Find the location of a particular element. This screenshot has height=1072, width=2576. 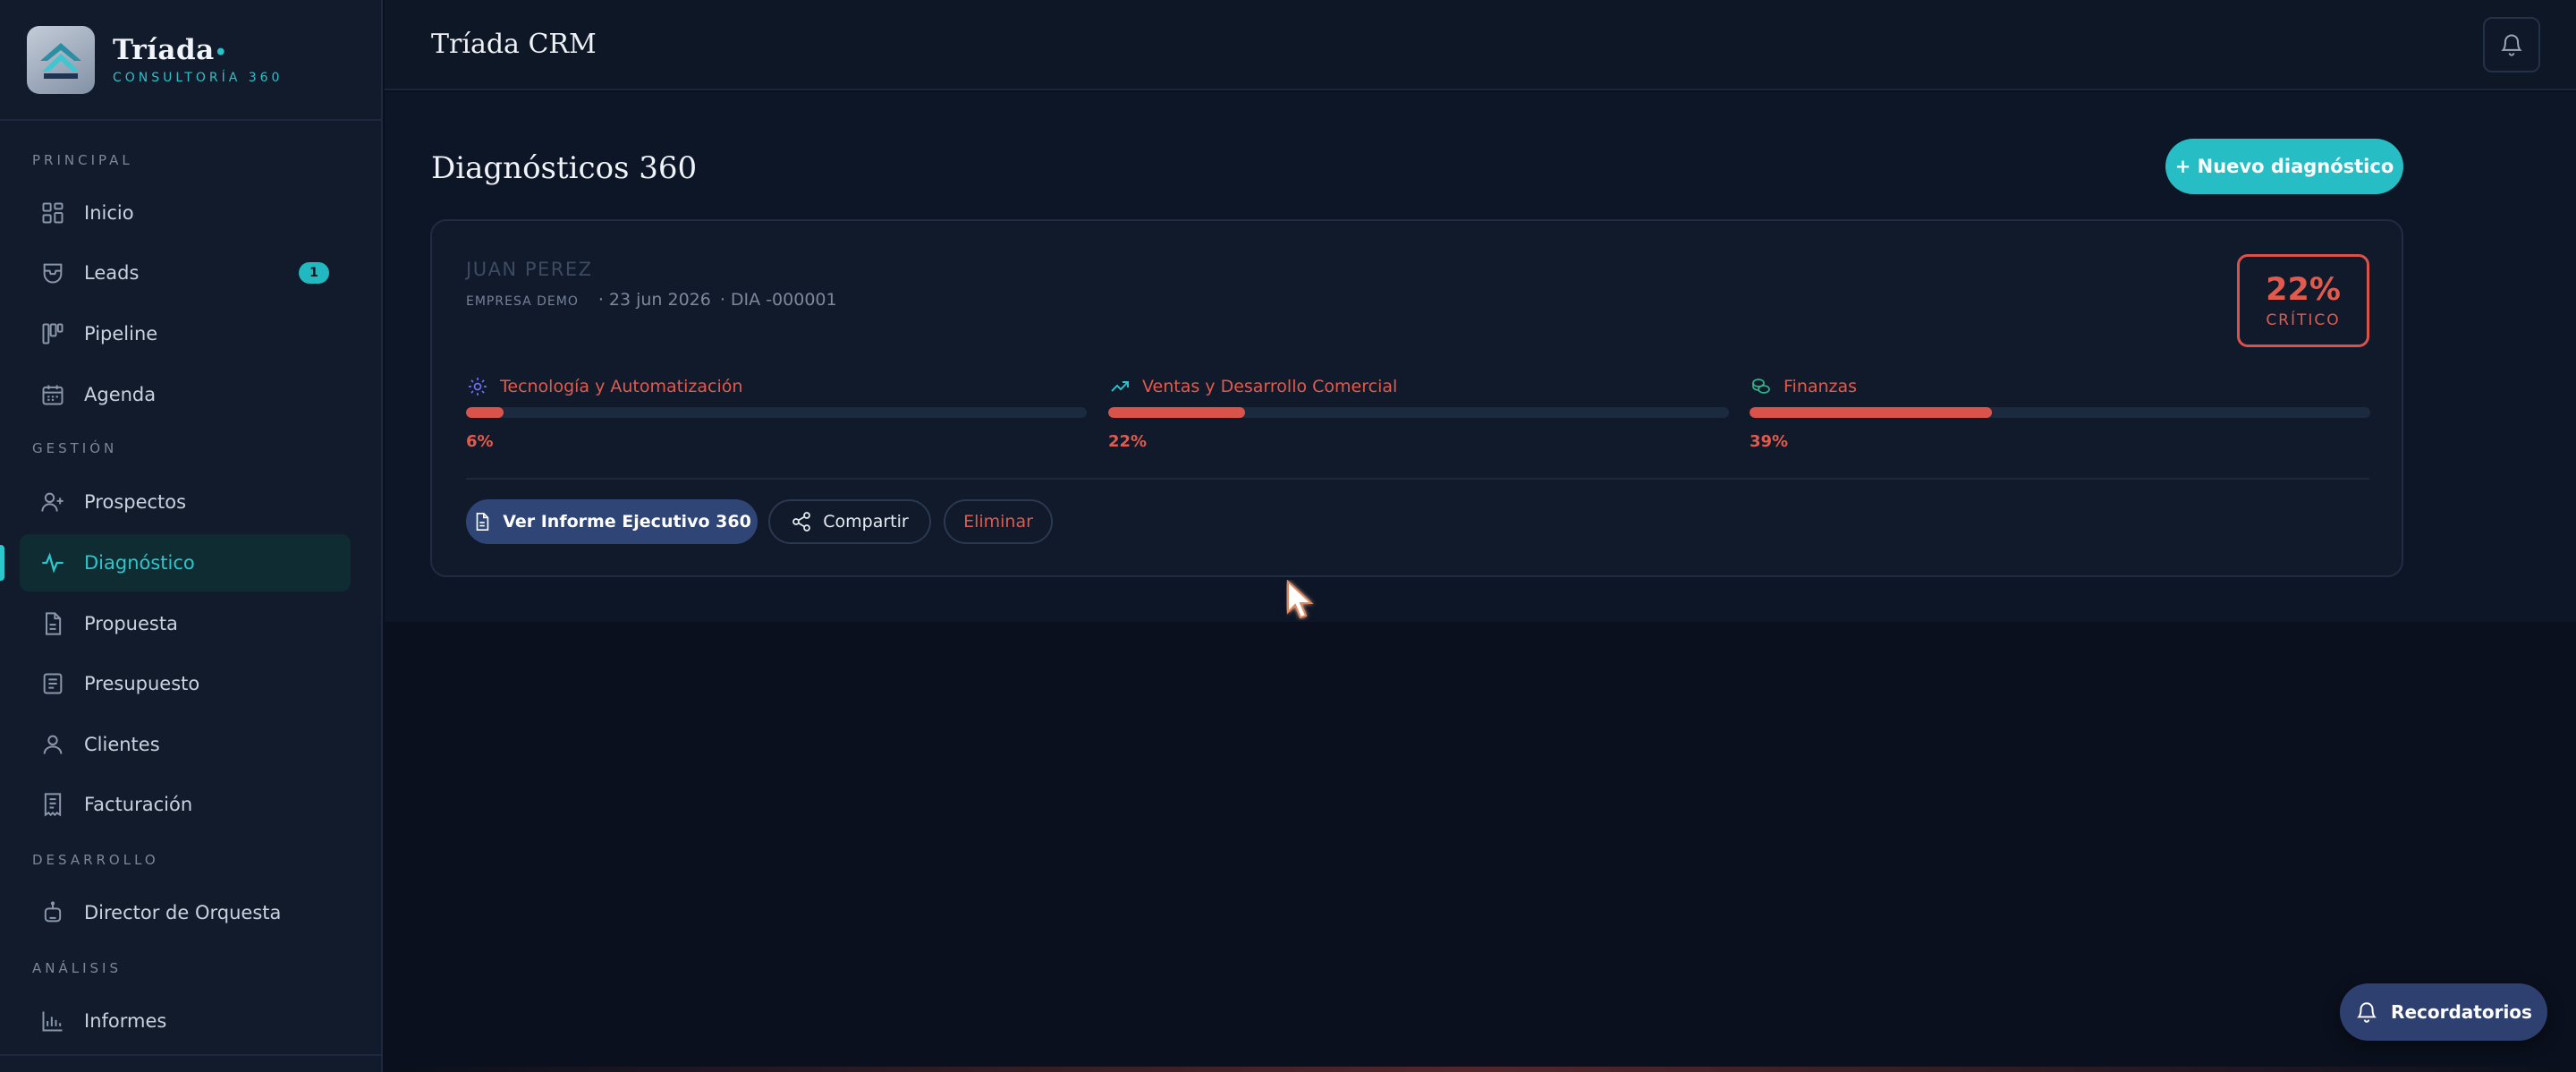

reminders-button: Recordatorios is located at coordinates (2443, 1012).